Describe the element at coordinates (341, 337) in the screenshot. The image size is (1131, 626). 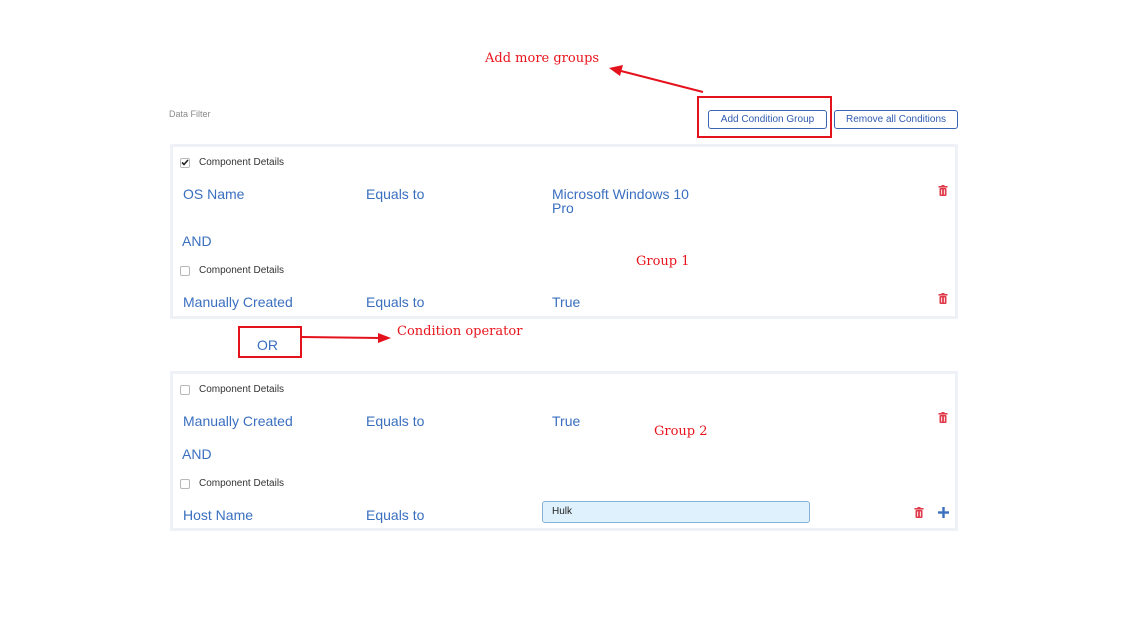
I see `annotation-arrow-condition-operator` at that location.